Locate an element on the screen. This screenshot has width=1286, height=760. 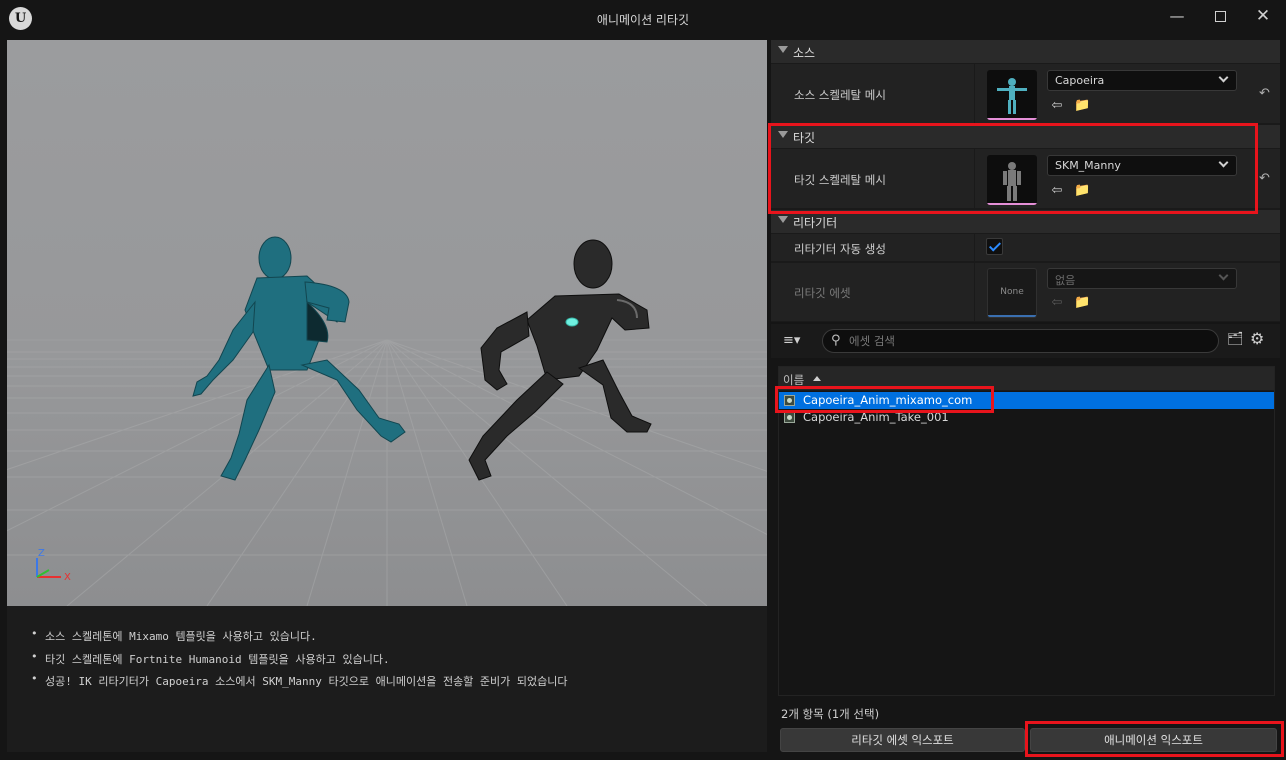
source-mesh-dropdown: Capoeira is located at coordinates (1142, 80).